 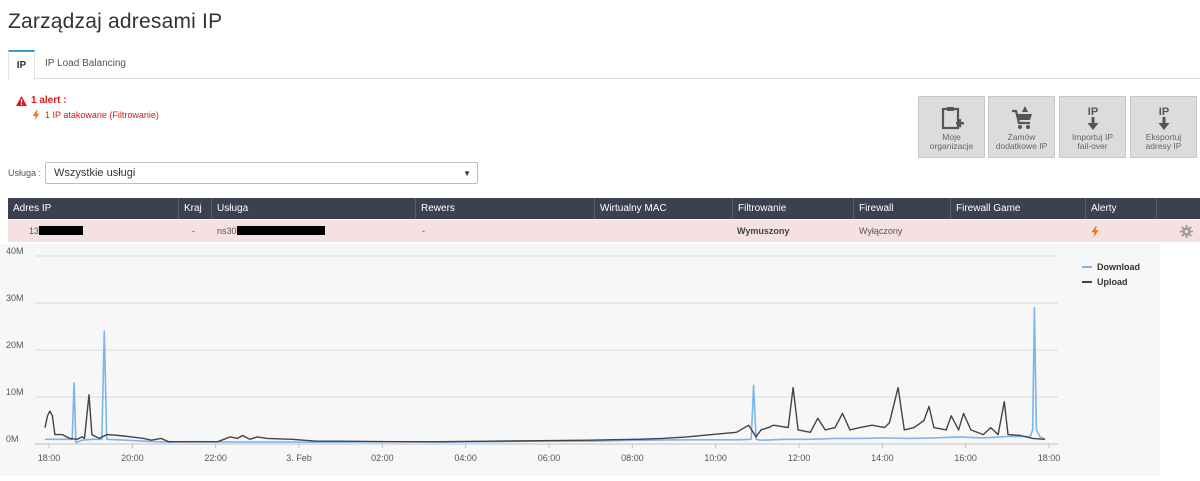 What do you see at coordinates (102, 115) in the screenshot?
I see `alert-message-text: 1 IP atakowane (Filtrowanie)` at bounding box center [102, 115].